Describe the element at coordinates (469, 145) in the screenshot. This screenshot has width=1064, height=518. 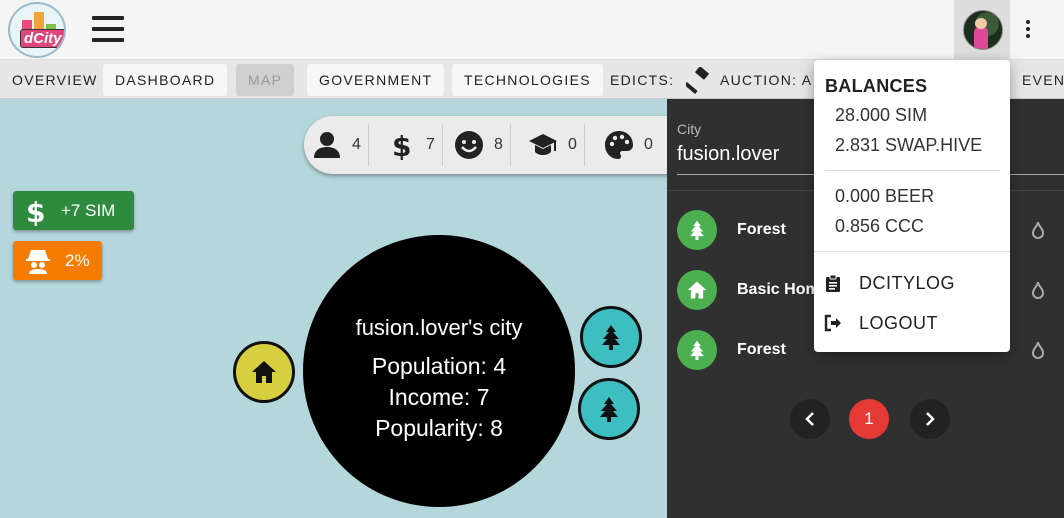
I see `smile-icon` at that location.